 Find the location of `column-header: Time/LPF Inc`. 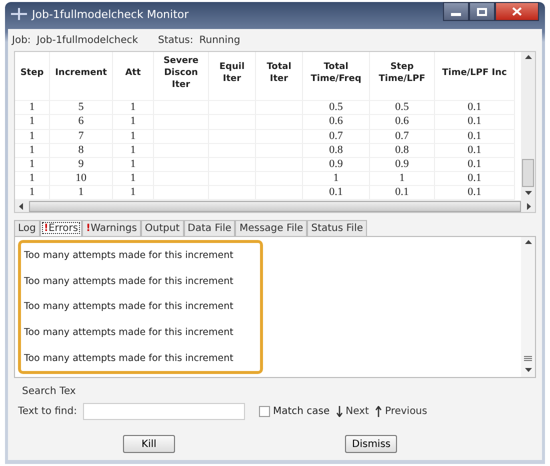

column-header: Time/LPF Inc is located at coordinates (474, 73).